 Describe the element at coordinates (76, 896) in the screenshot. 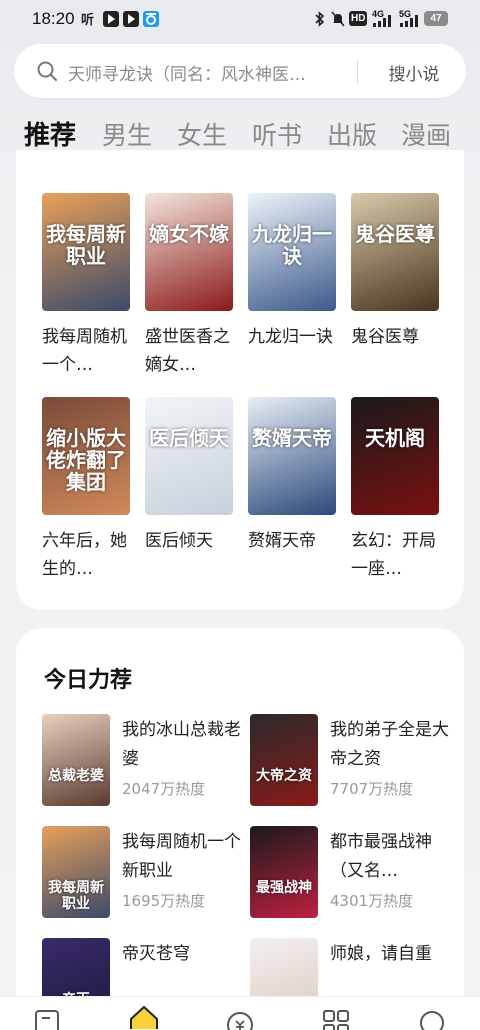

I see `recommend-cover-title: 我每周新职业` at that location.